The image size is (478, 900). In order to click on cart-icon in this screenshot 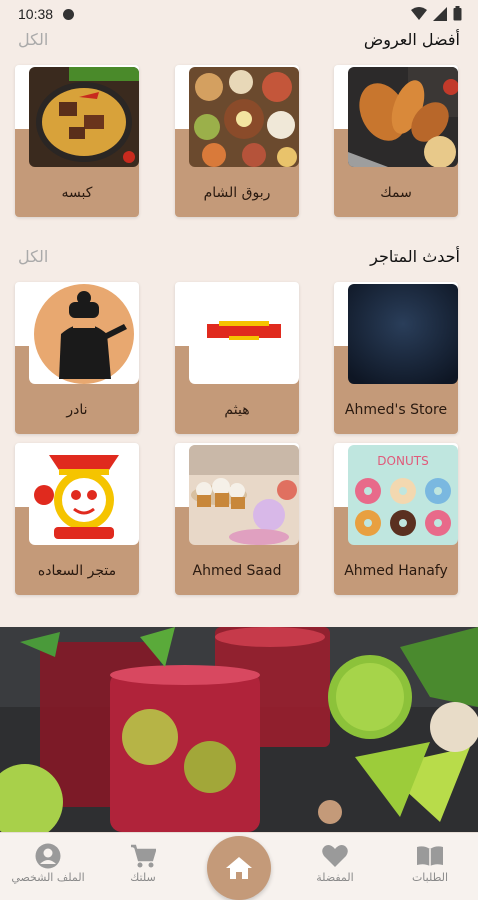, I will do `click(143, 856)`.